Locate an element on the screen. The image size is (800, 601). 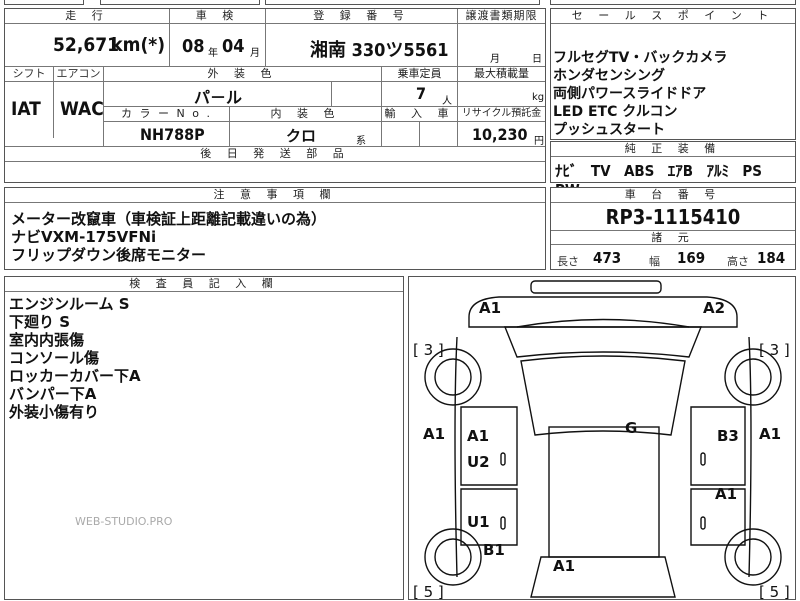
shift-cell: IAT is located at coordinates (29, 110).